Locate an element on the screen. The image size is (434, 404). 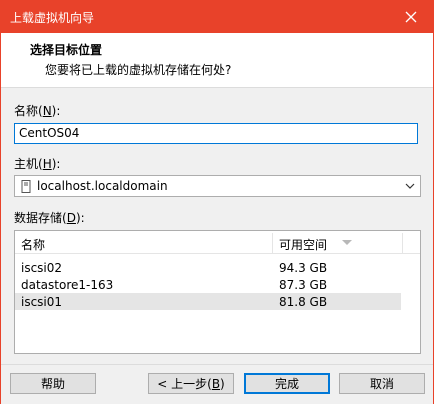
table-row: iscsi01 81.8 GB is located at coordinates (208, 301).